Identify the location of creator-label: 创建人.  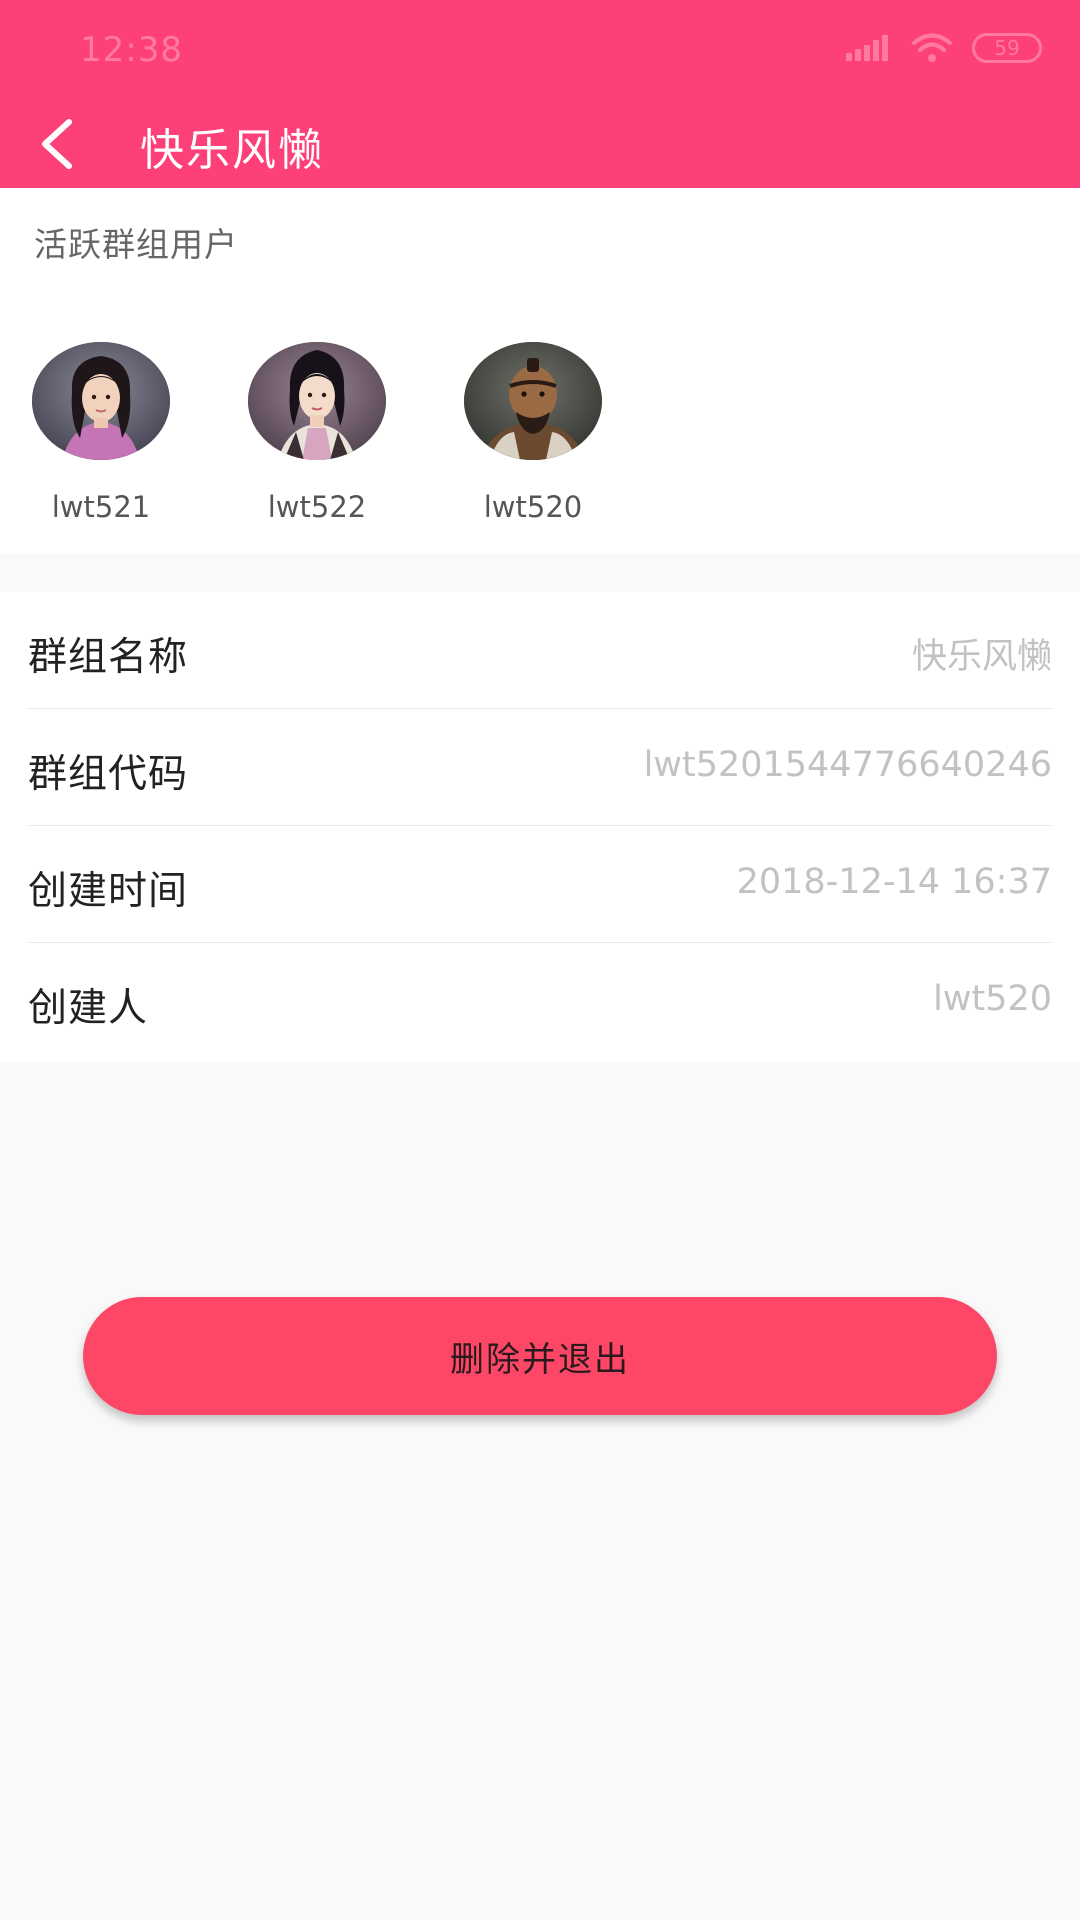
(88, 1008).